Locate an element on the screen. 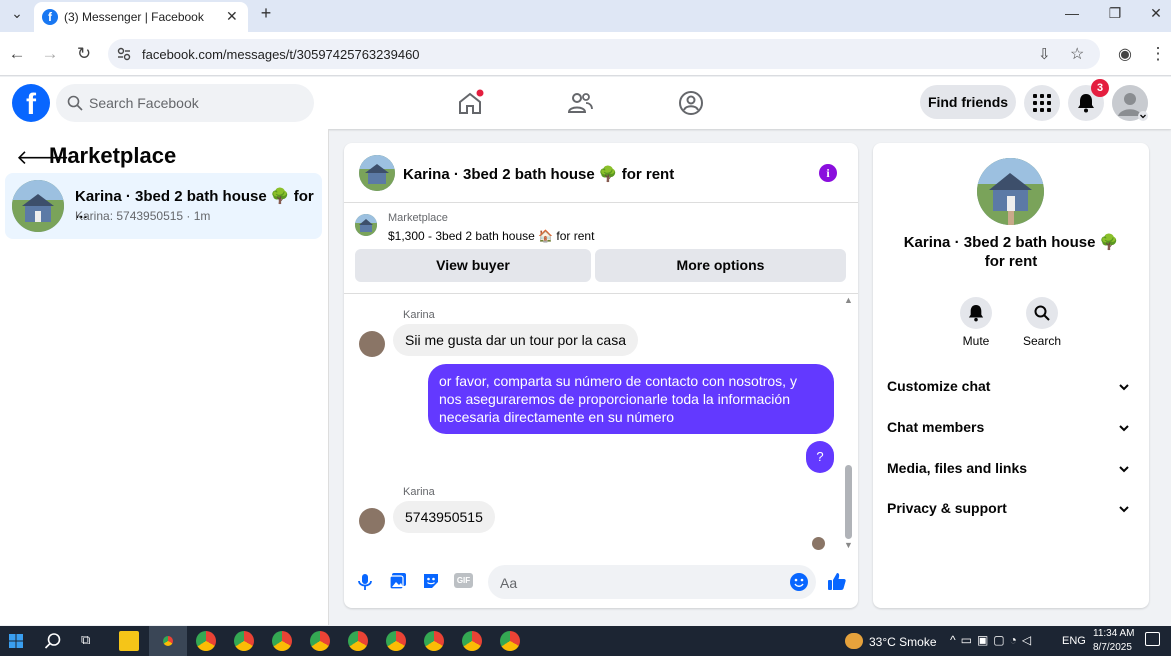 The height and width of the screenshot is (656, 1171). message-input: Aa is located at coordinates (652, 582).